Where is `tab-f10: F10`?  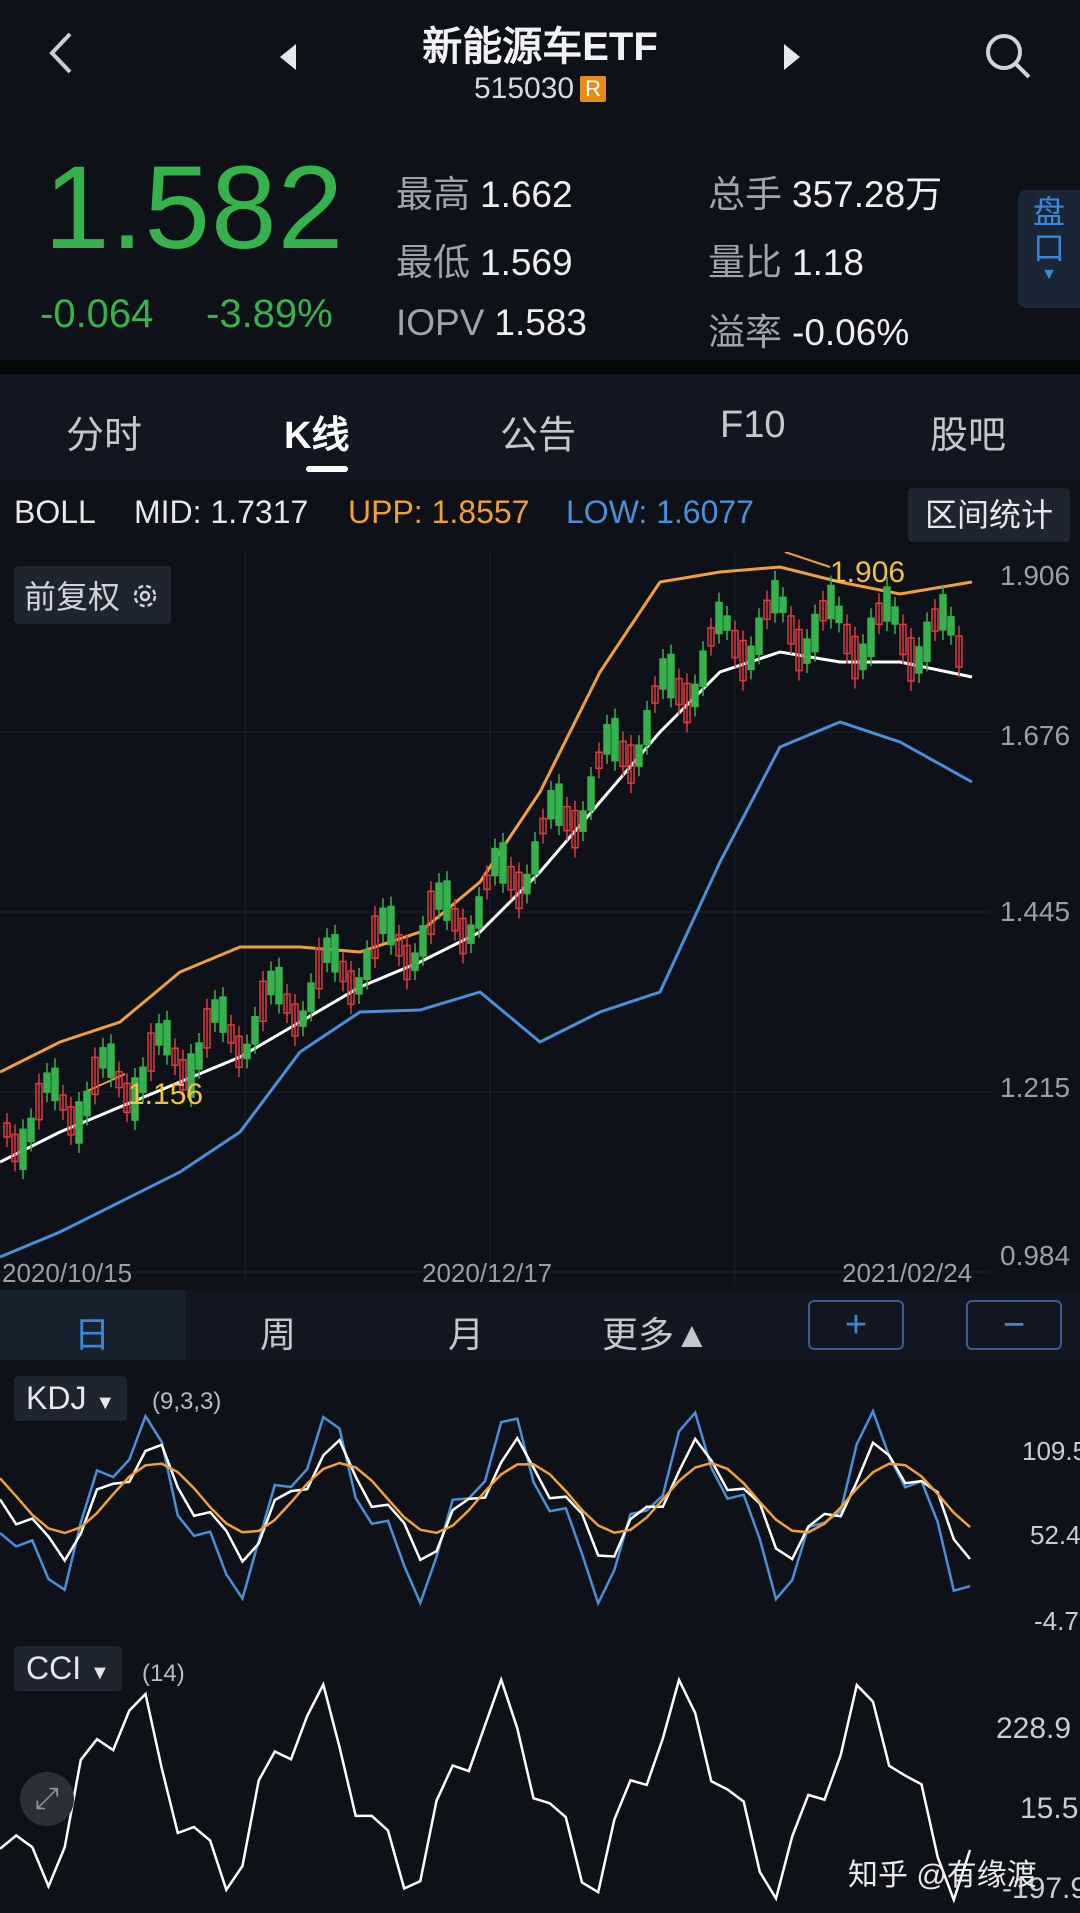 tab-f10: F10 is located at coordinates (752, 425).